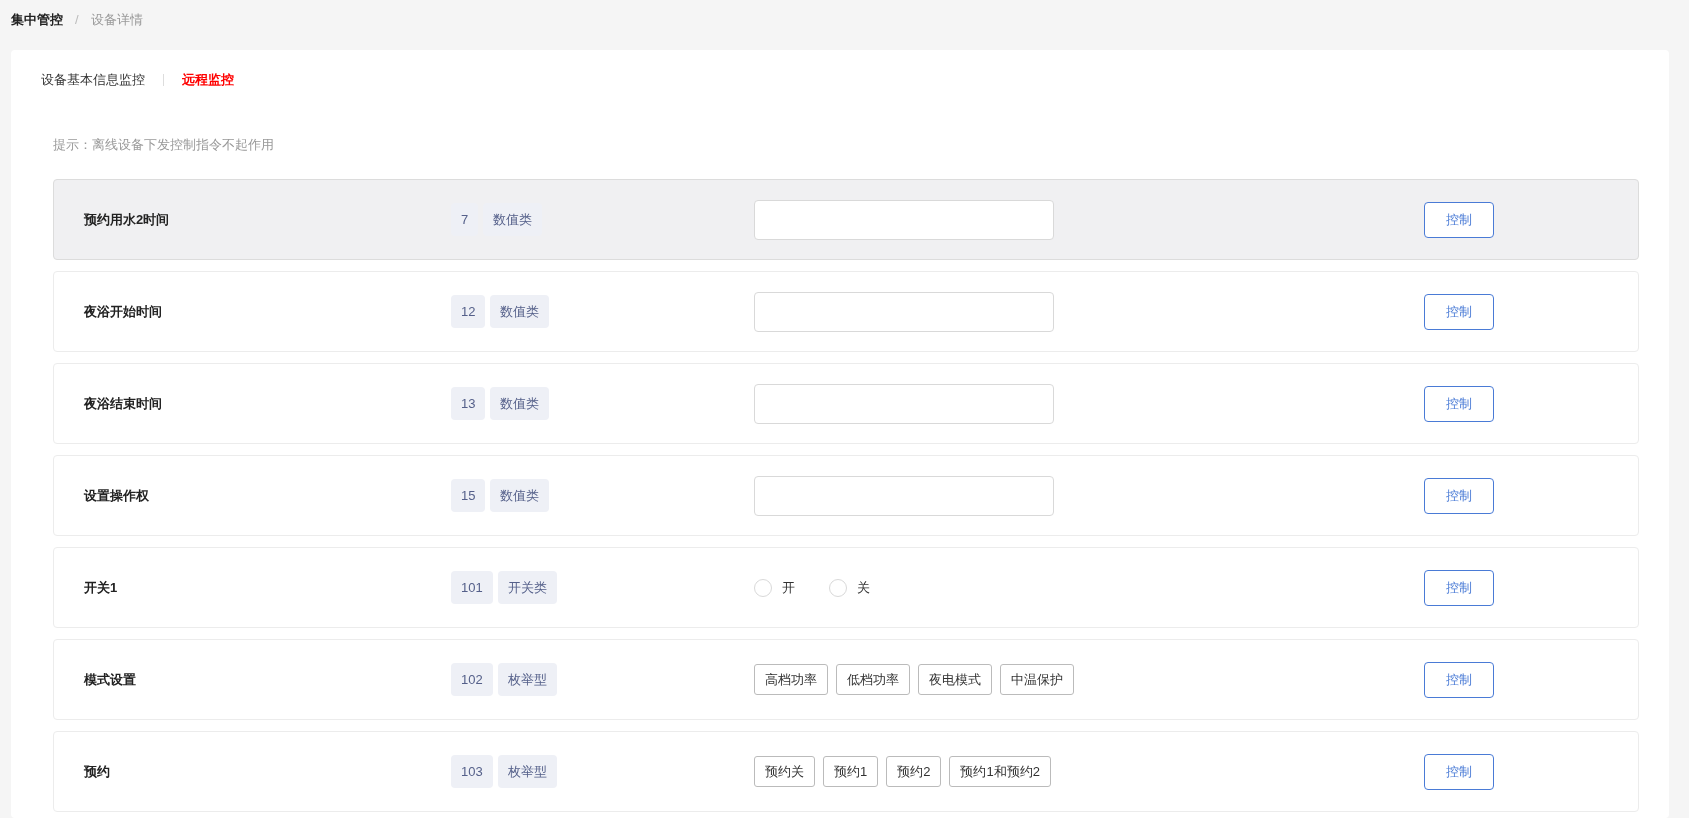  What do you see at coordinates (97, 771) in the screenshot?
I see `row-name: 预约` at bounding box center [97, 771].